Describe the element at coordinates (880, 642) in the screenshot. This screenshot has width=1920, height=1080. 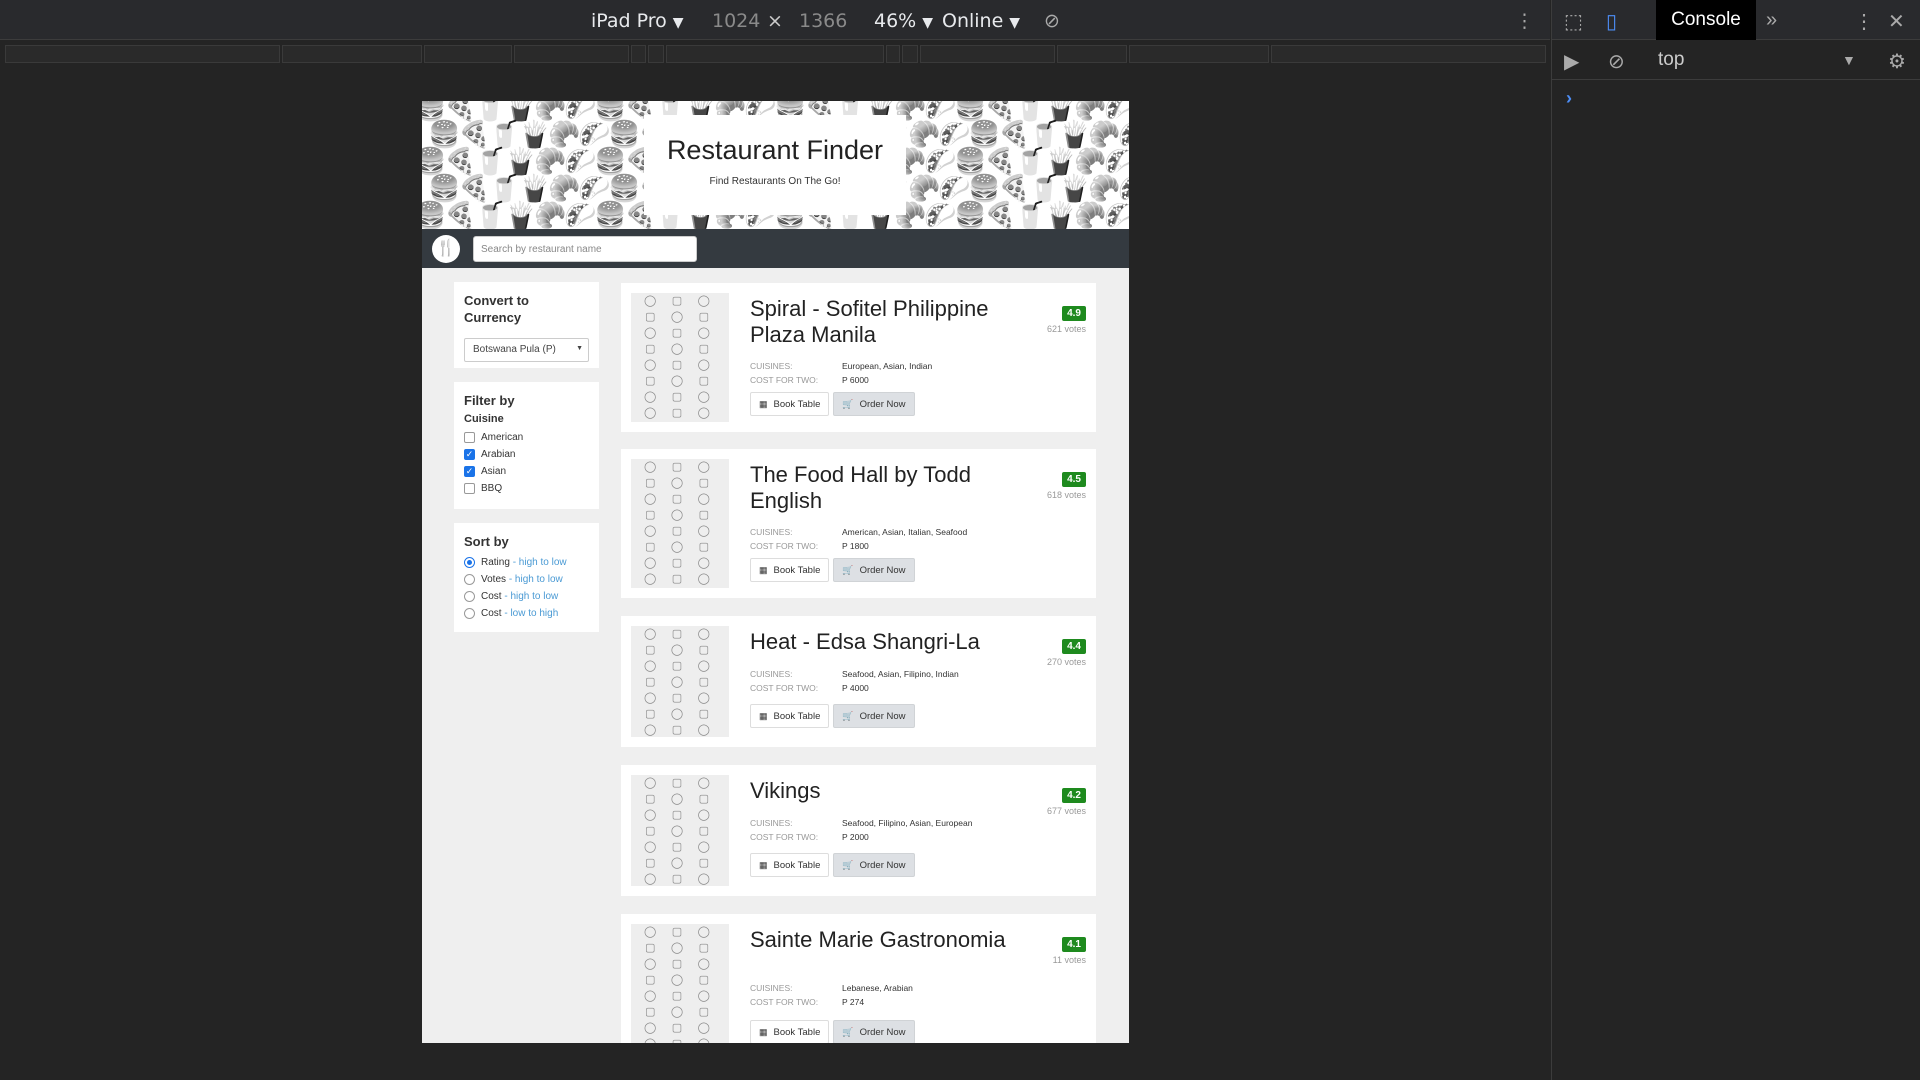
I see `restaurant-name: Heat - Edsa Shangri-La` at that location.